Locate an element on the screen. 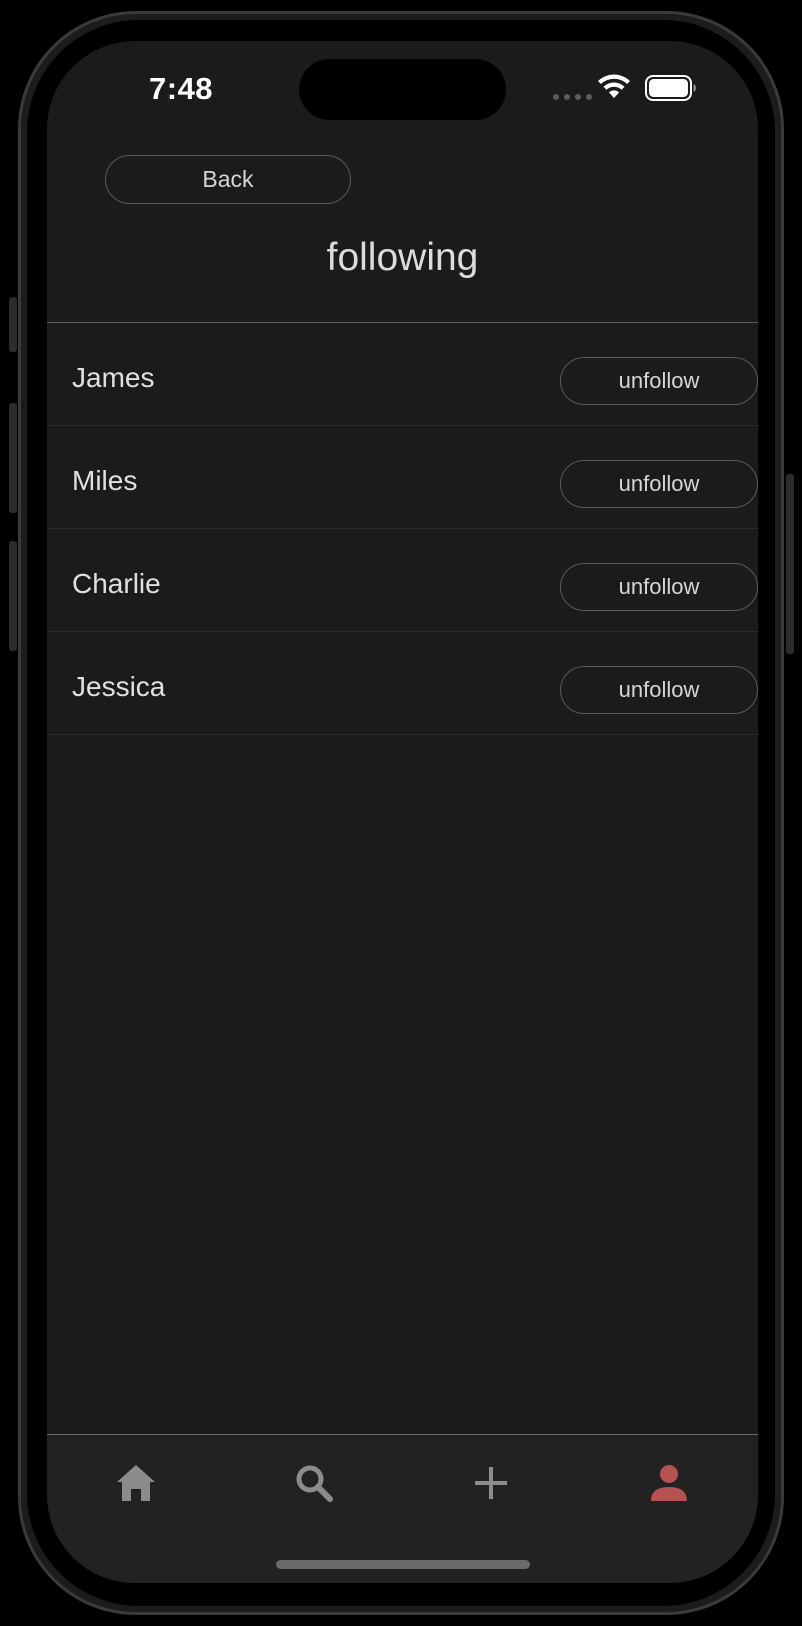 The width and height of the screenshot is (802, 1626). plus-icon is located at coordinates (491, 1483).